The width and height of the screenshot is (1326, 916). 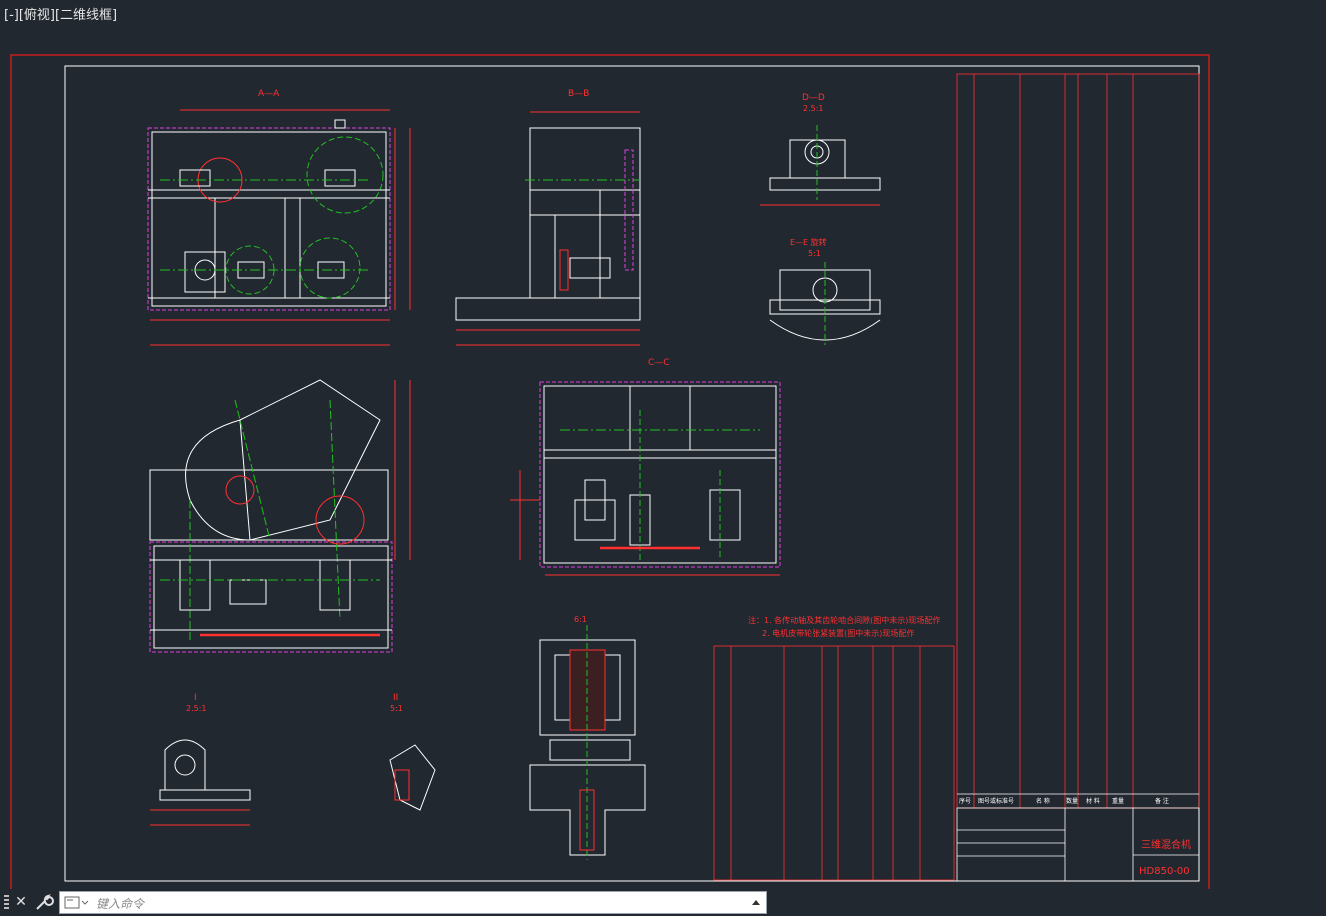 I want to click on command-prompt-icon, so click(x=77, y=903).